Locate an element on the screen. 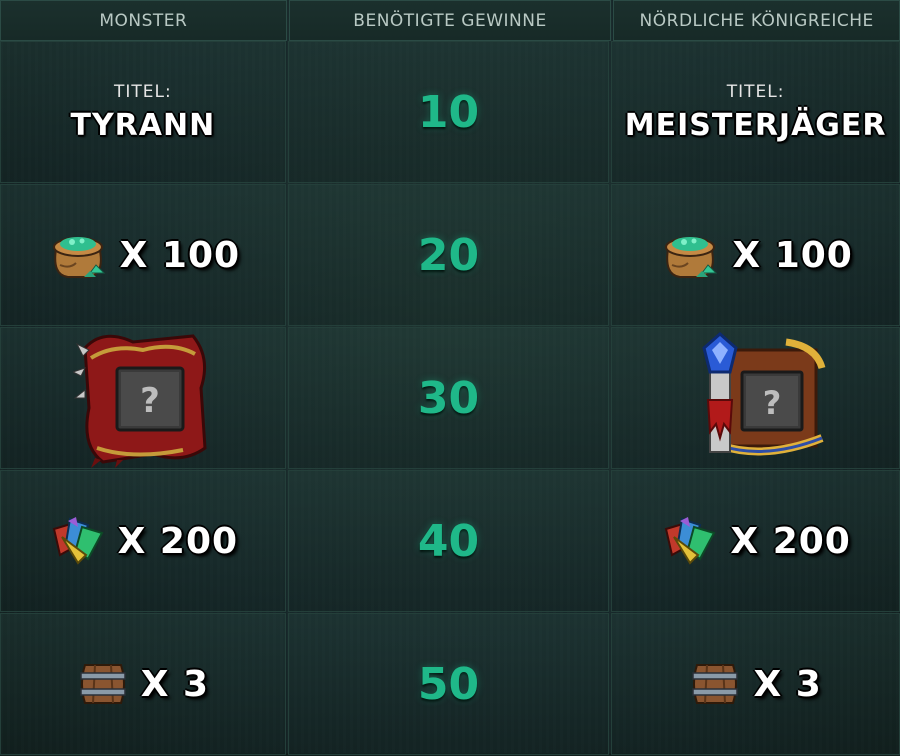 The image size is (900, 756). required-wins-value: 50 is located at coordinates (448, 684).